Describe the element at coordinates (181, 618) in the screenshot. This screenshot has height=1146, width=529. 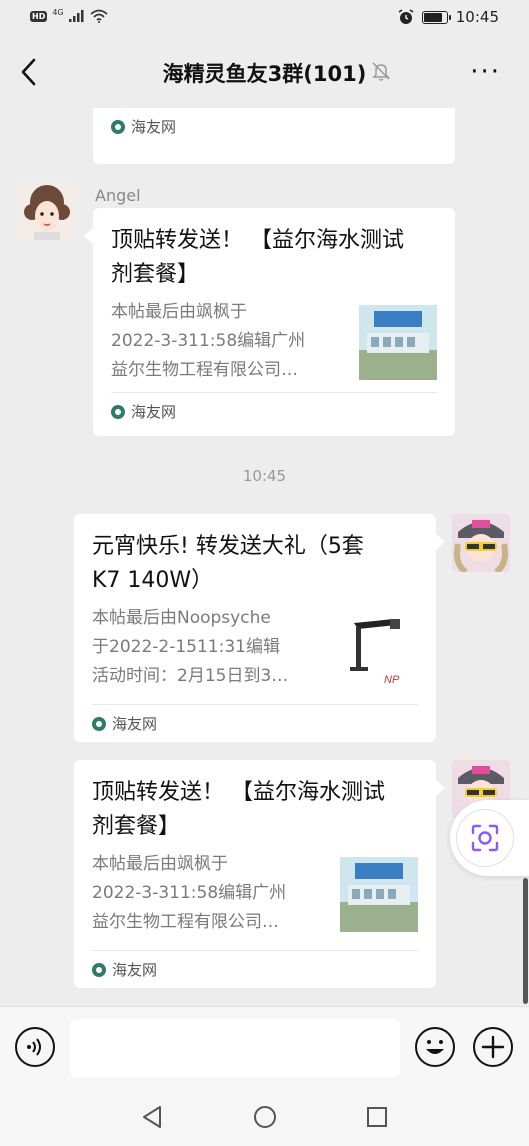
I see `card-desc-line: 本帖最后由Noopsyche` at that location.